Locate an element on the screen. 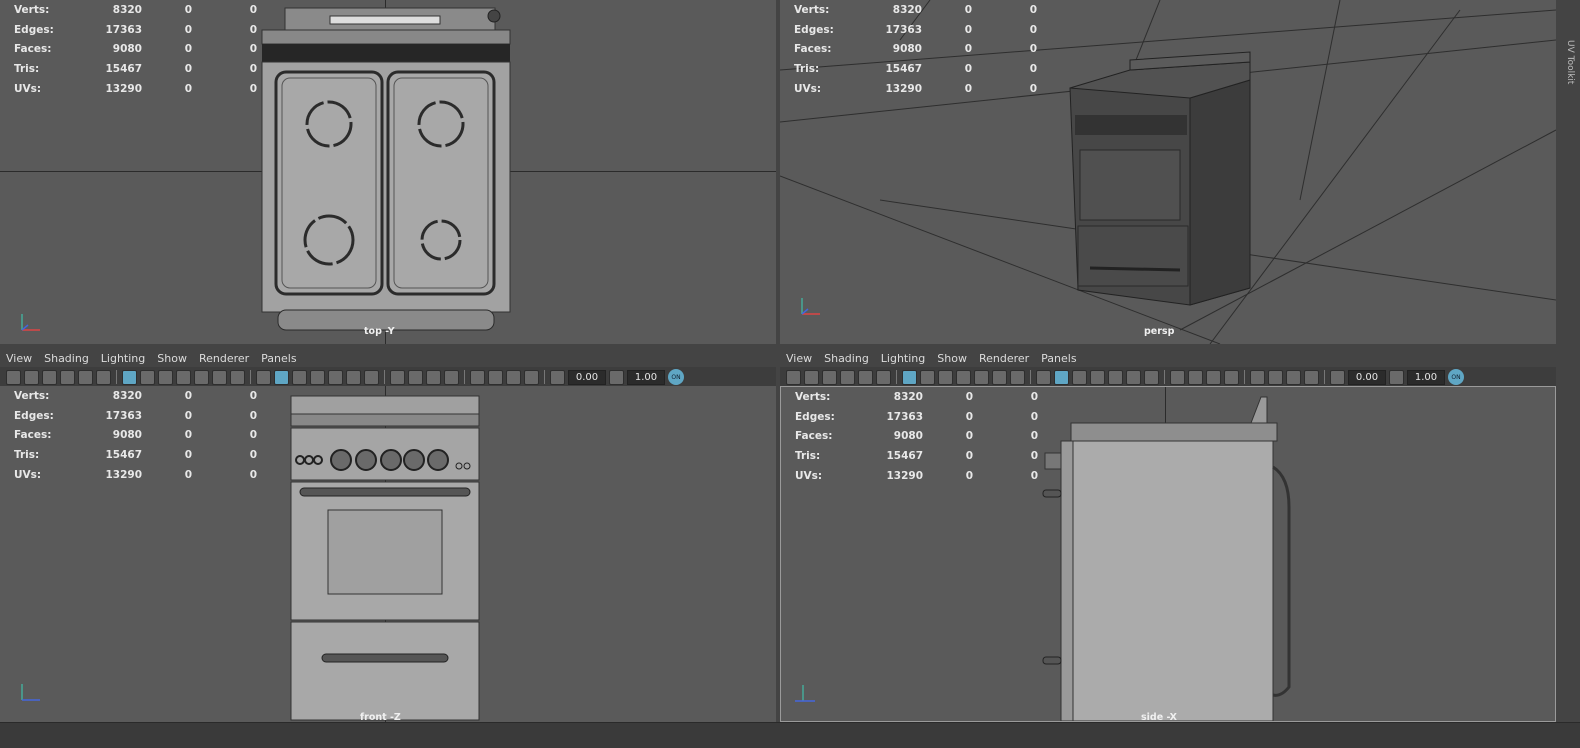  hud-value: 15467 is located at coordinates (903, 69).